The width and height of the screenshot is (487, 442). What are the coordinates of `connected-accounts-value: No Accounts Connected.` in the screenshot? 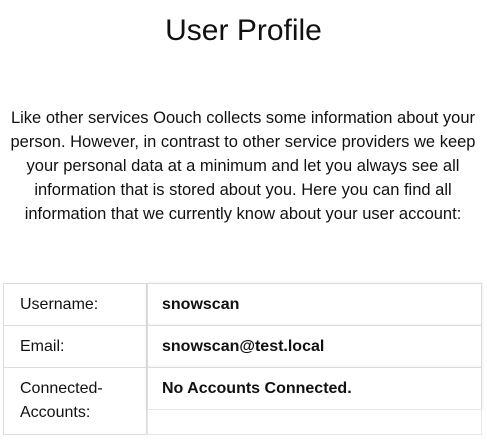 It's located at (314, 388).